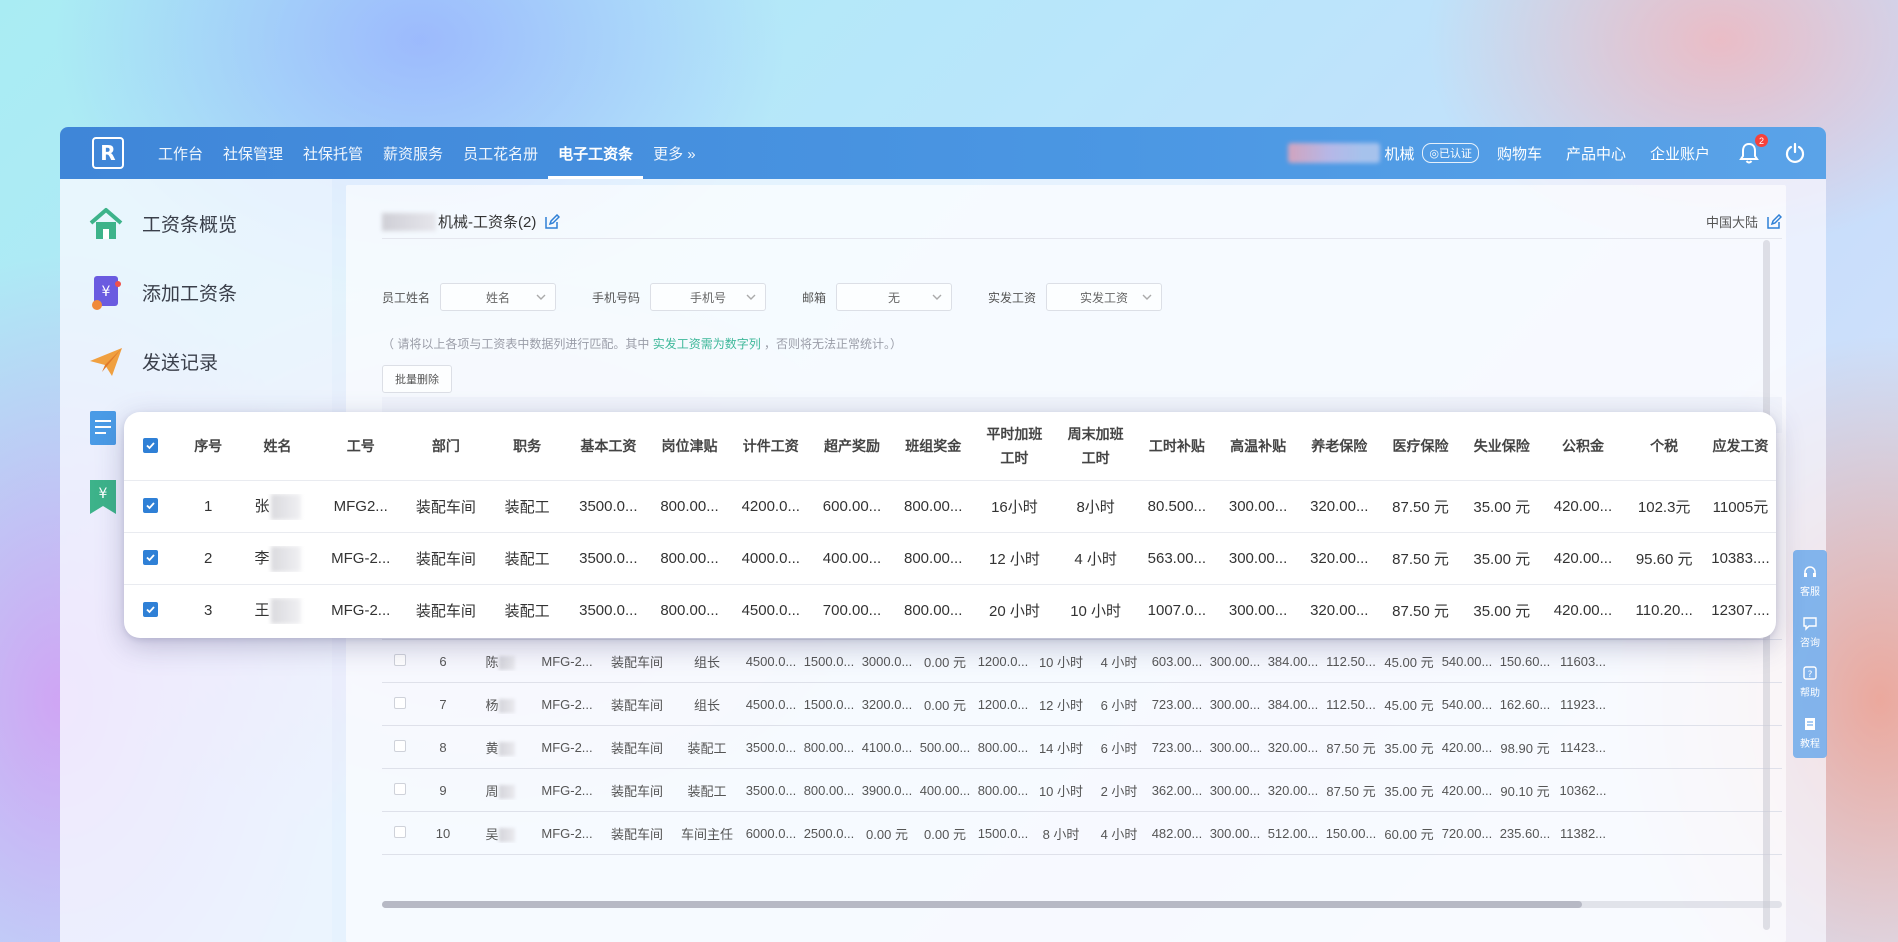 The height and width of the screenshot is (942, 1898). Describe the element at coordinates (1810, 733) in the screenshot. I see `tool-tutorial: 教程` at that location.